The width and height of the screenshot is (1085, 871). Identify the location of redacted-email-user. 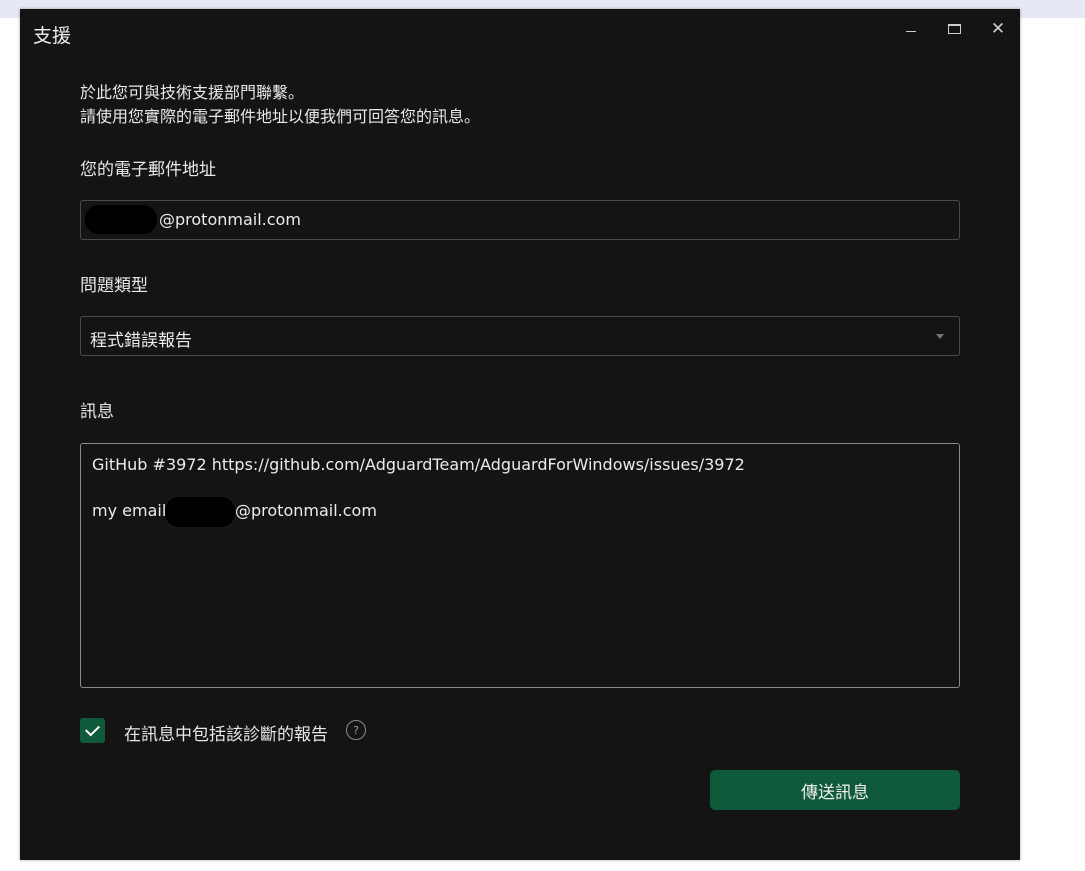
(121, 219).